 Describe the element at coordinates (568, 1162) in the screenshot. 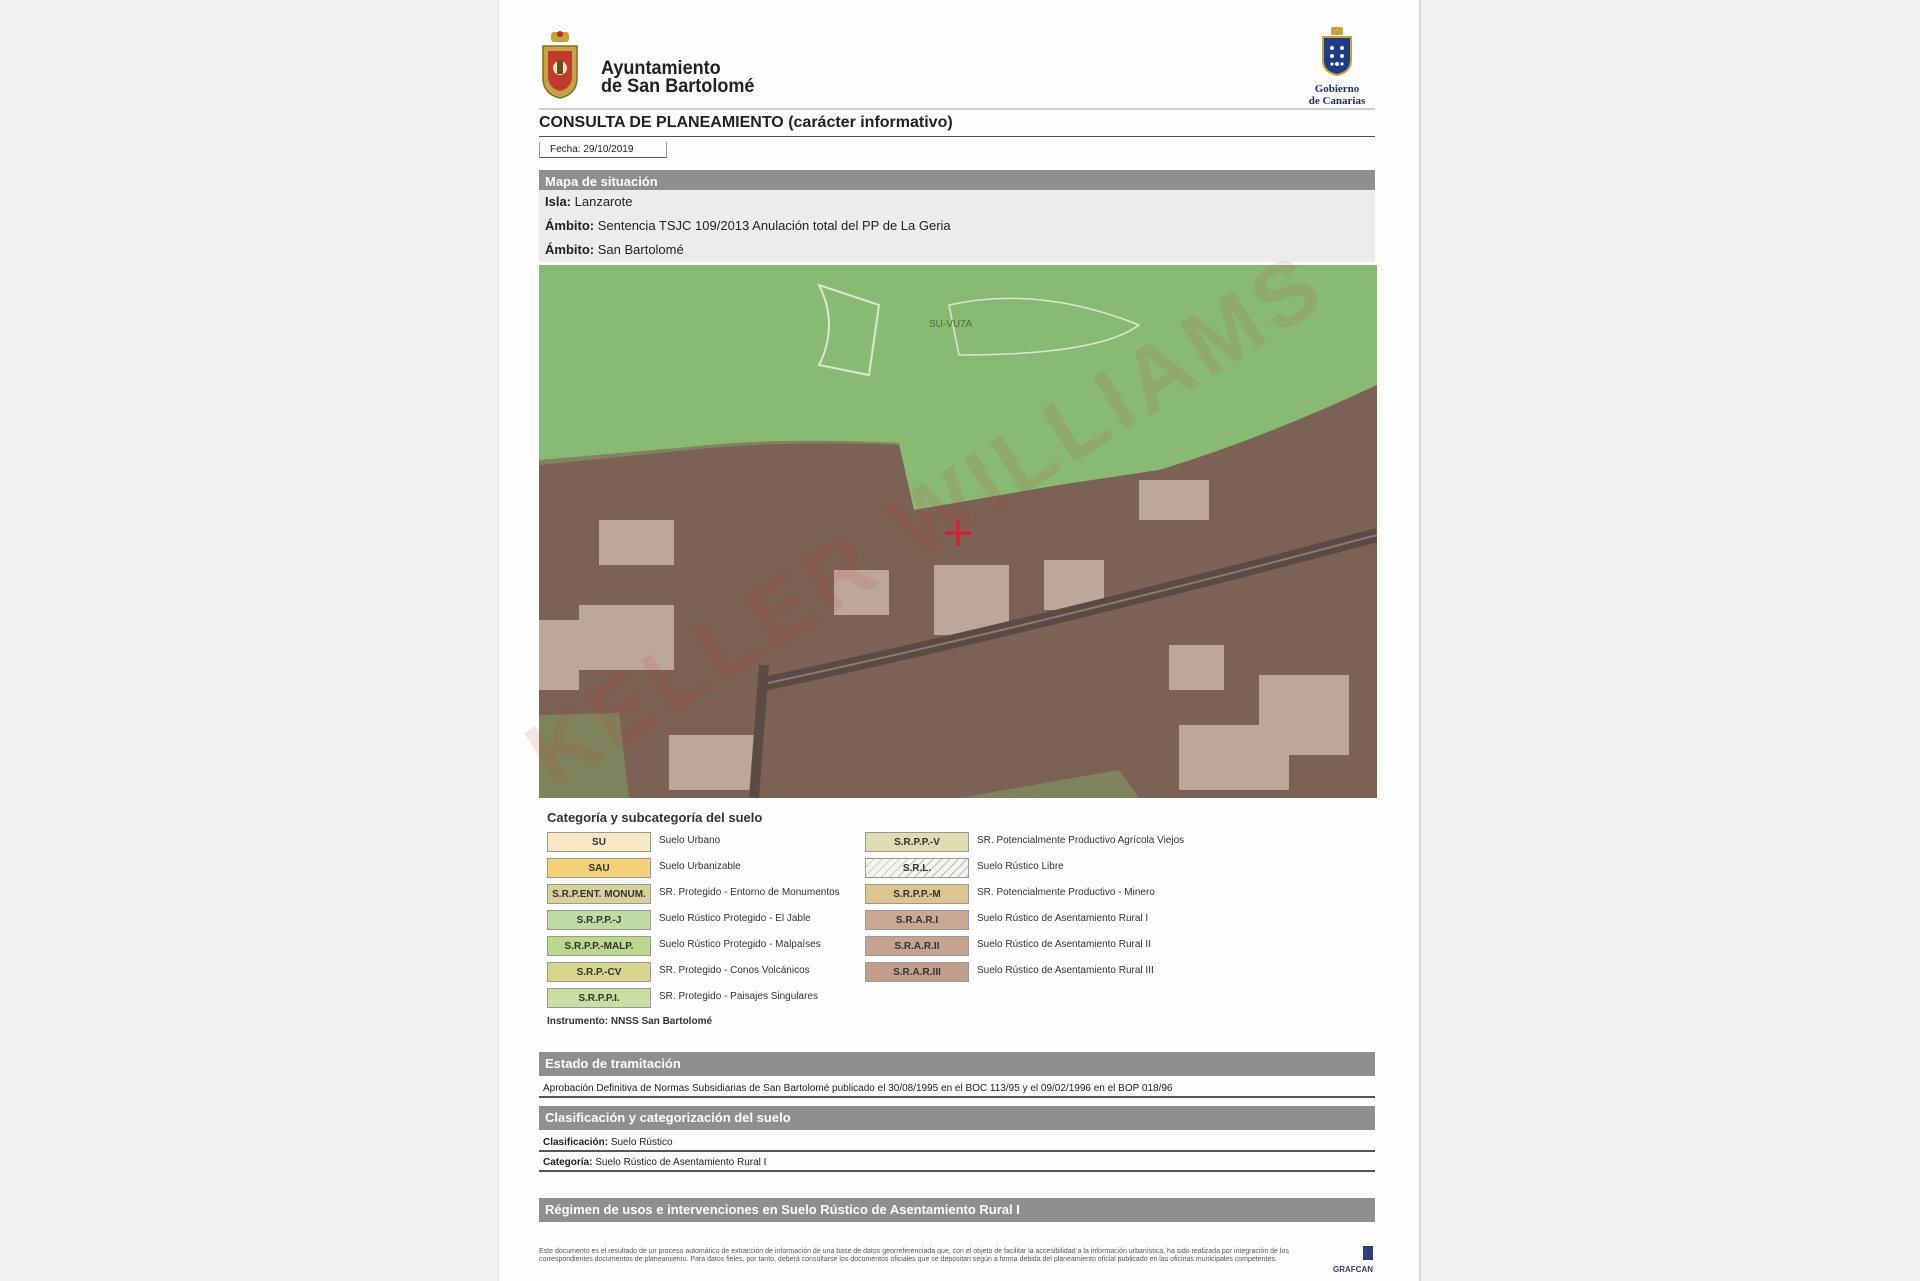

I see `categoria-label: Categoría:` at that location.